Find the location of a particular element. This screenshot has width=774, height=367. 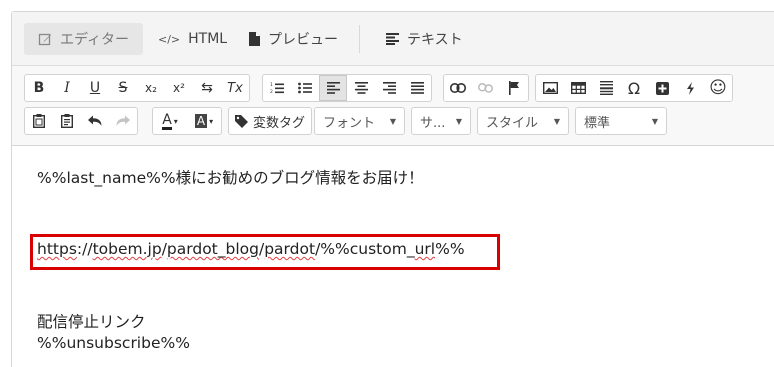

text-color-button: A ▾ is located at coordinates (170, 121).